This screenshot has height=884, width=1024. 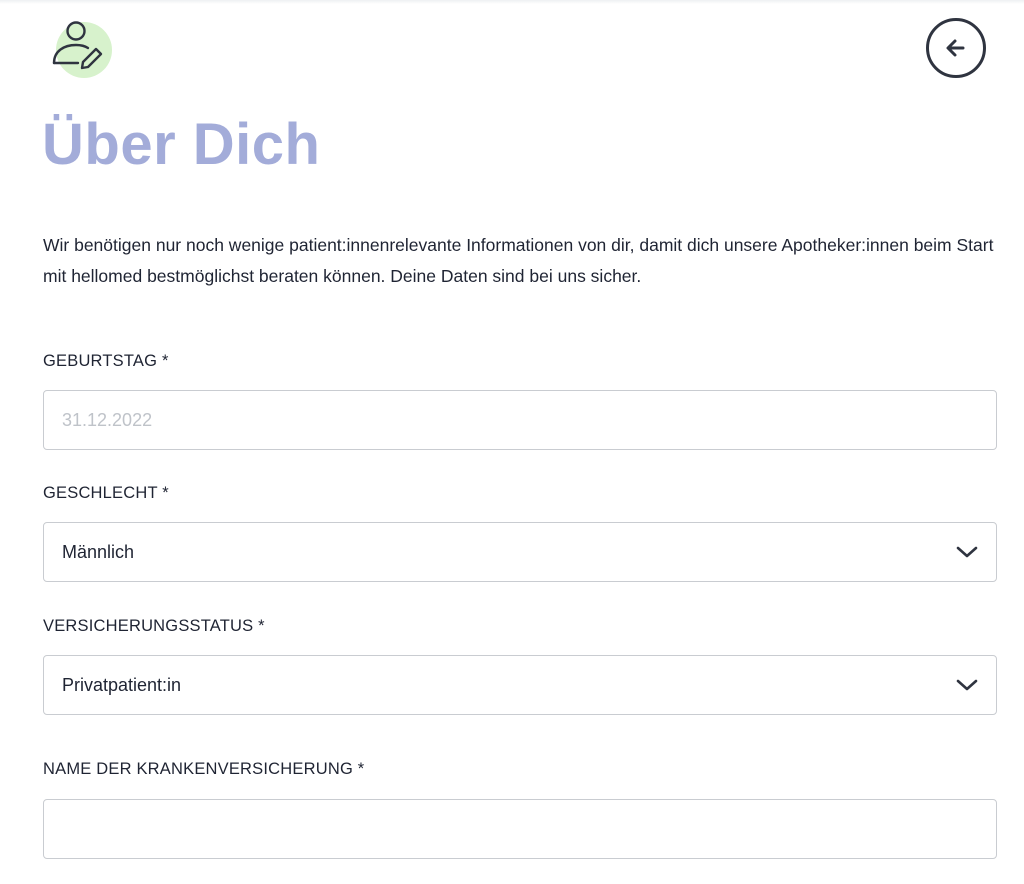 I want to click on insurance-name-label: NAME DER KRANKENVERSICHERUNG *, so click(x=204, y=769).